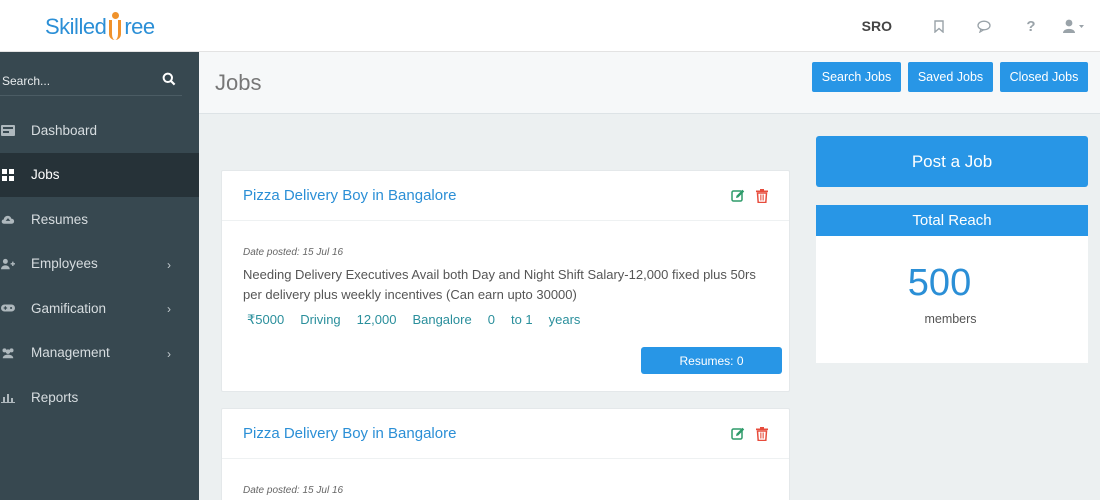 The height and width of the screenshot is (500, 1100). What do you see at coordinates (8, 130) in the screenshot?
I see `dashboard-icon` at bounding box center [8, 130].